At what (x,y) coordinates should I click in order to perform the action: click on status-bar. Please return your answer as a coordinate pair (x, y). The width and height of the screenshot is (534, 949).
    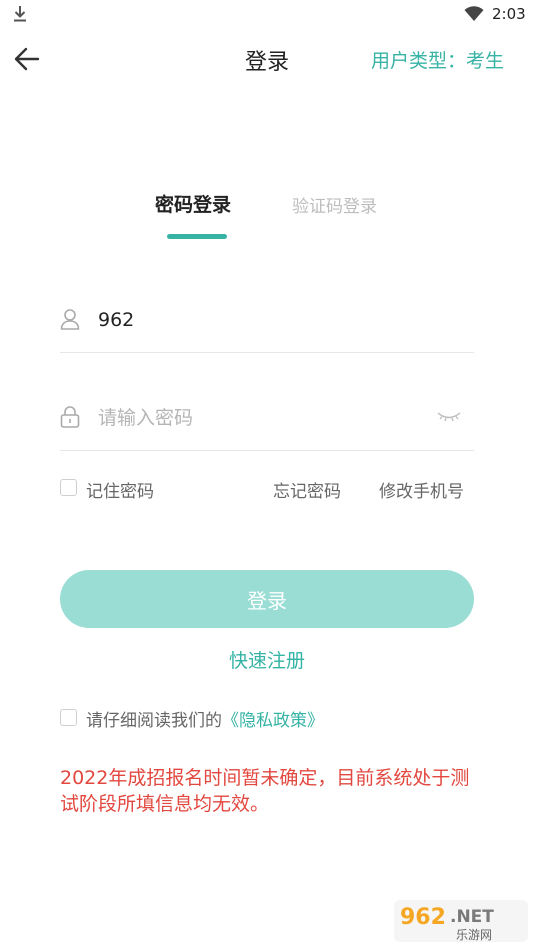
    Looking at the image, I should click on (267, 15).